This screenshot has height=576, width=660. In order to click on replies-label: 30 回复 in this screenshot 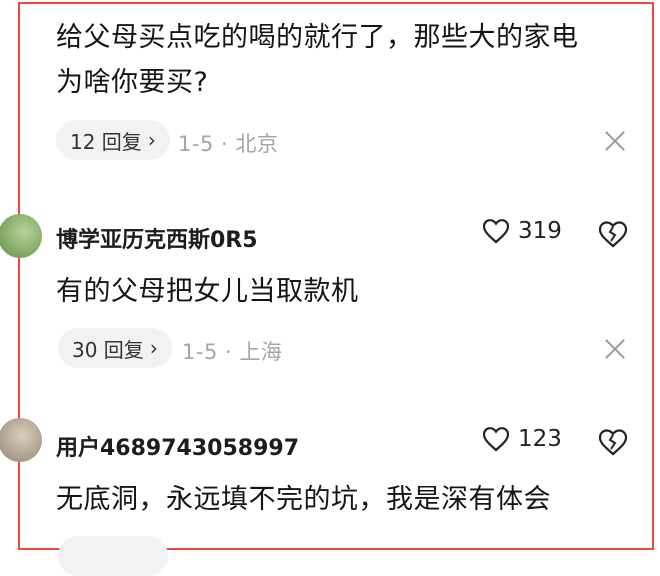, I will do `click(108, 349)`.